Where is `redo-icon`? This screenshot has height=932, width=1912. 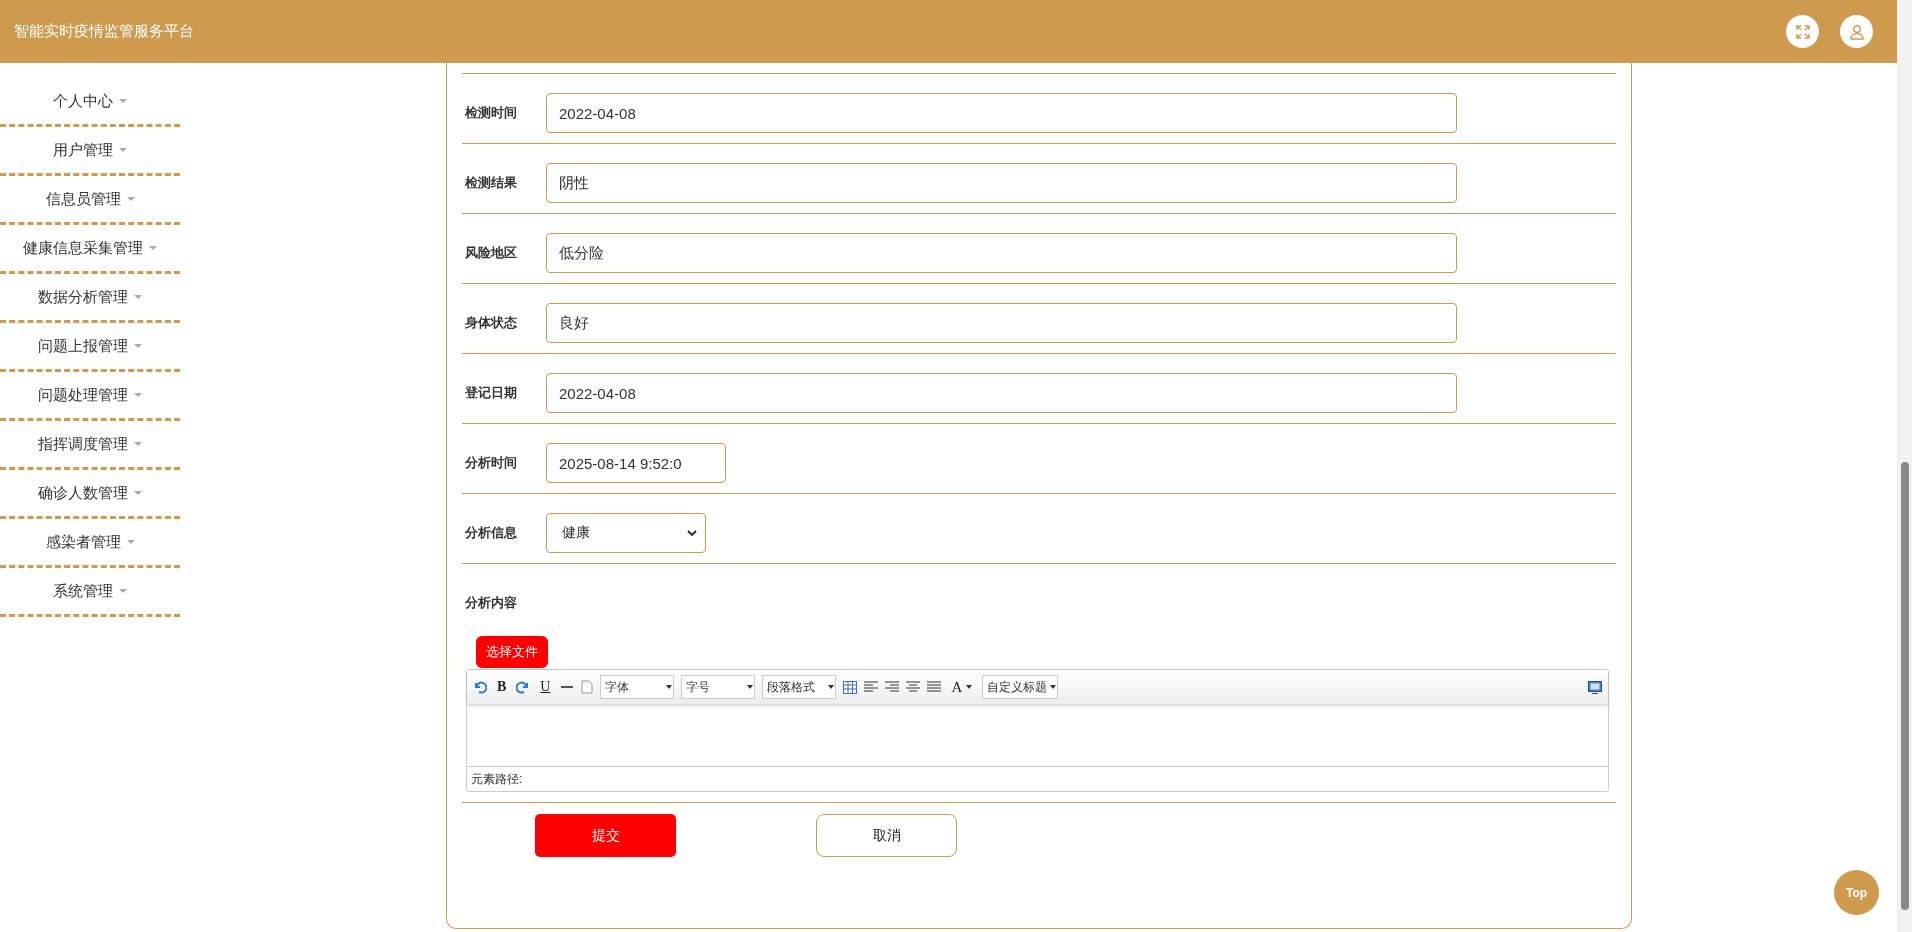 redo-icon is located at coordinates (523, 687).